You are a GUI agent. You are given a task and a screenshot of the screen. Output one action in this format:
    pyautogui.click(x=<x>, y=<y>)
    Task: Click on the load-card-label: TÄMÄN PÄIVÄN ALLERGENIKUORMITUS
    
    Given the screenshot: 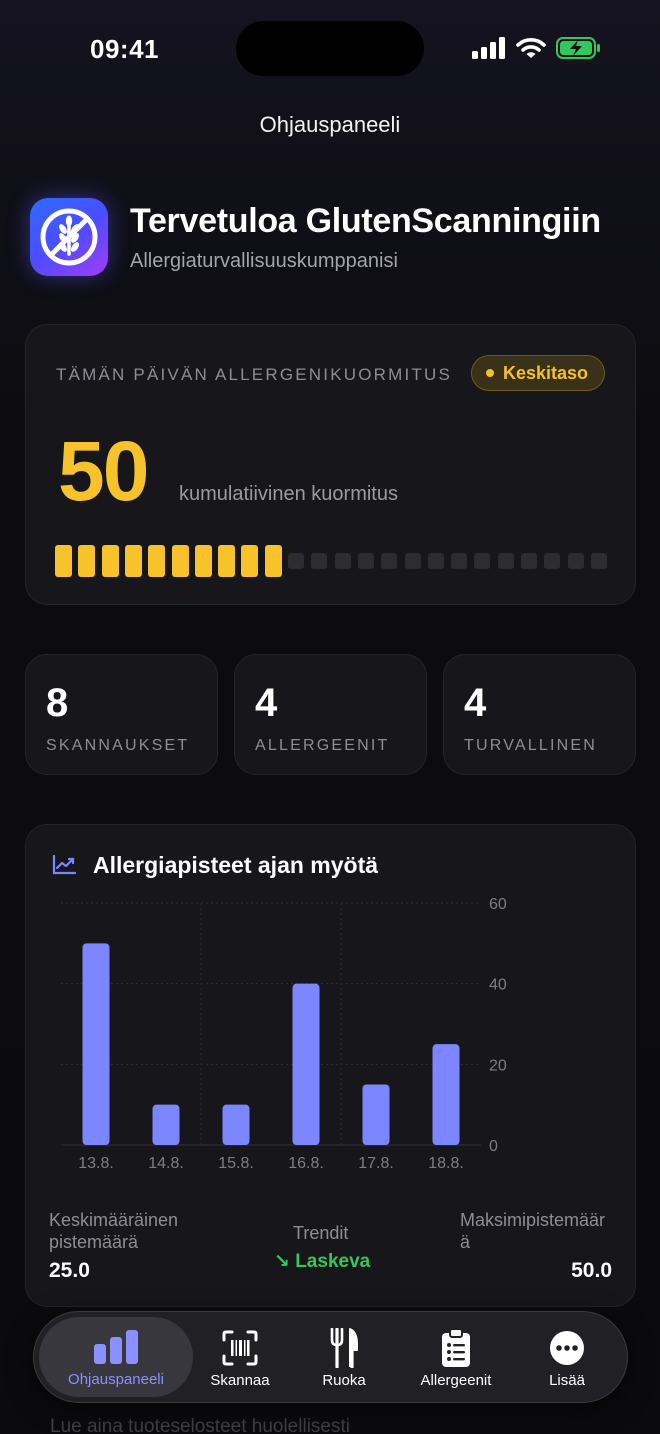 What is the action you would take?
    pyautogui.click(x=254, y=374)
    